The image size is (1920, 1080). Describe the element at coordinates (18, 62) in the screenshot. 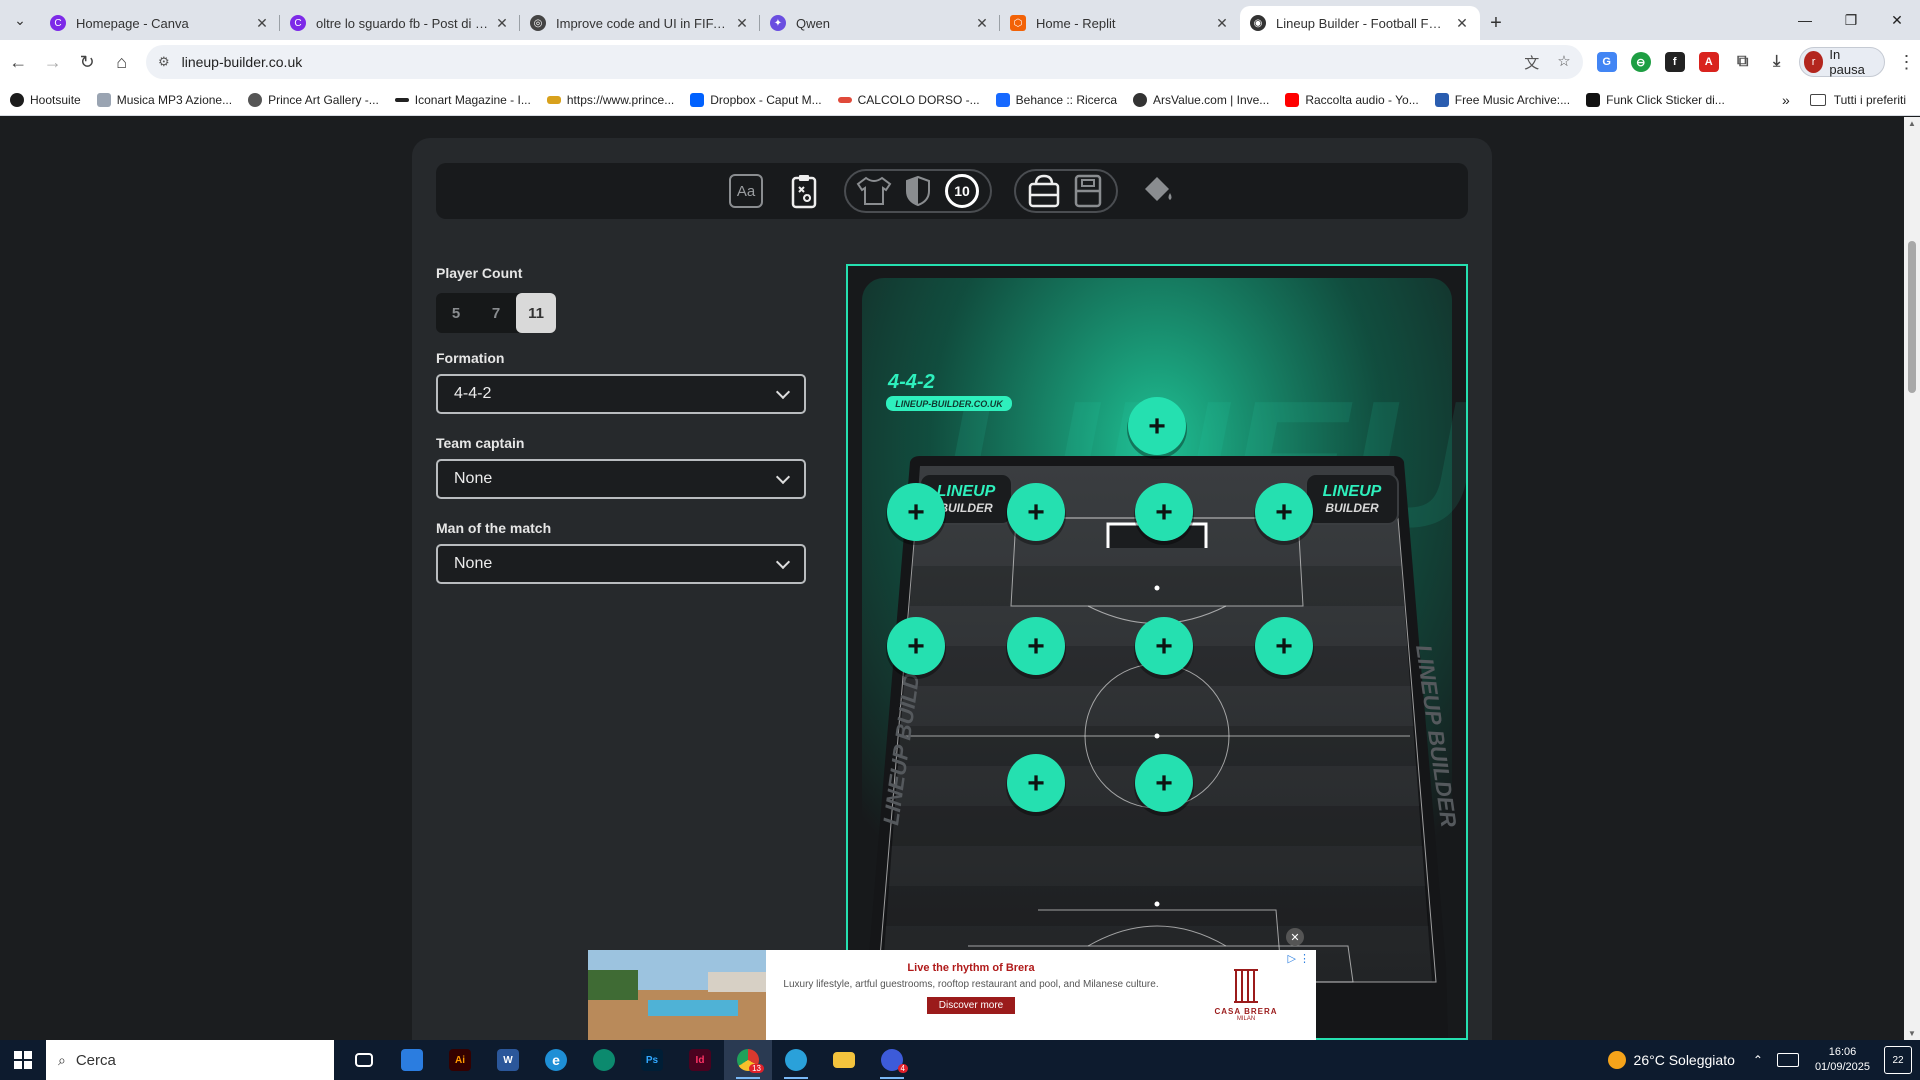

I see `back-icon: ←` at that location.